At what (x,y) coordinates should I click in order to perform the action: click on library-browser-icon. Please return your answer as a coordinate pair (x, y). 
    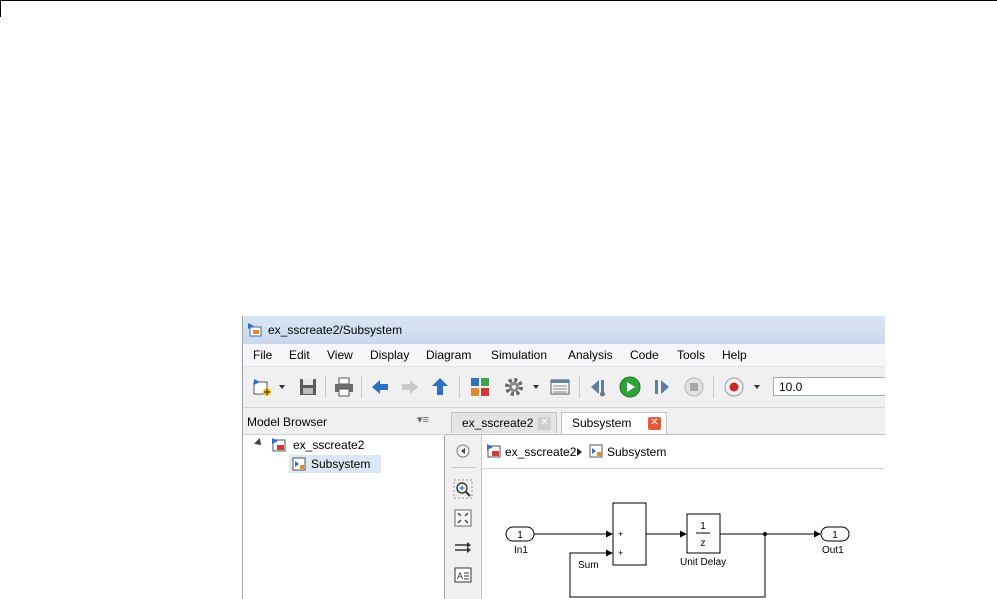
    Looking at the image, I should click on (480, 387).